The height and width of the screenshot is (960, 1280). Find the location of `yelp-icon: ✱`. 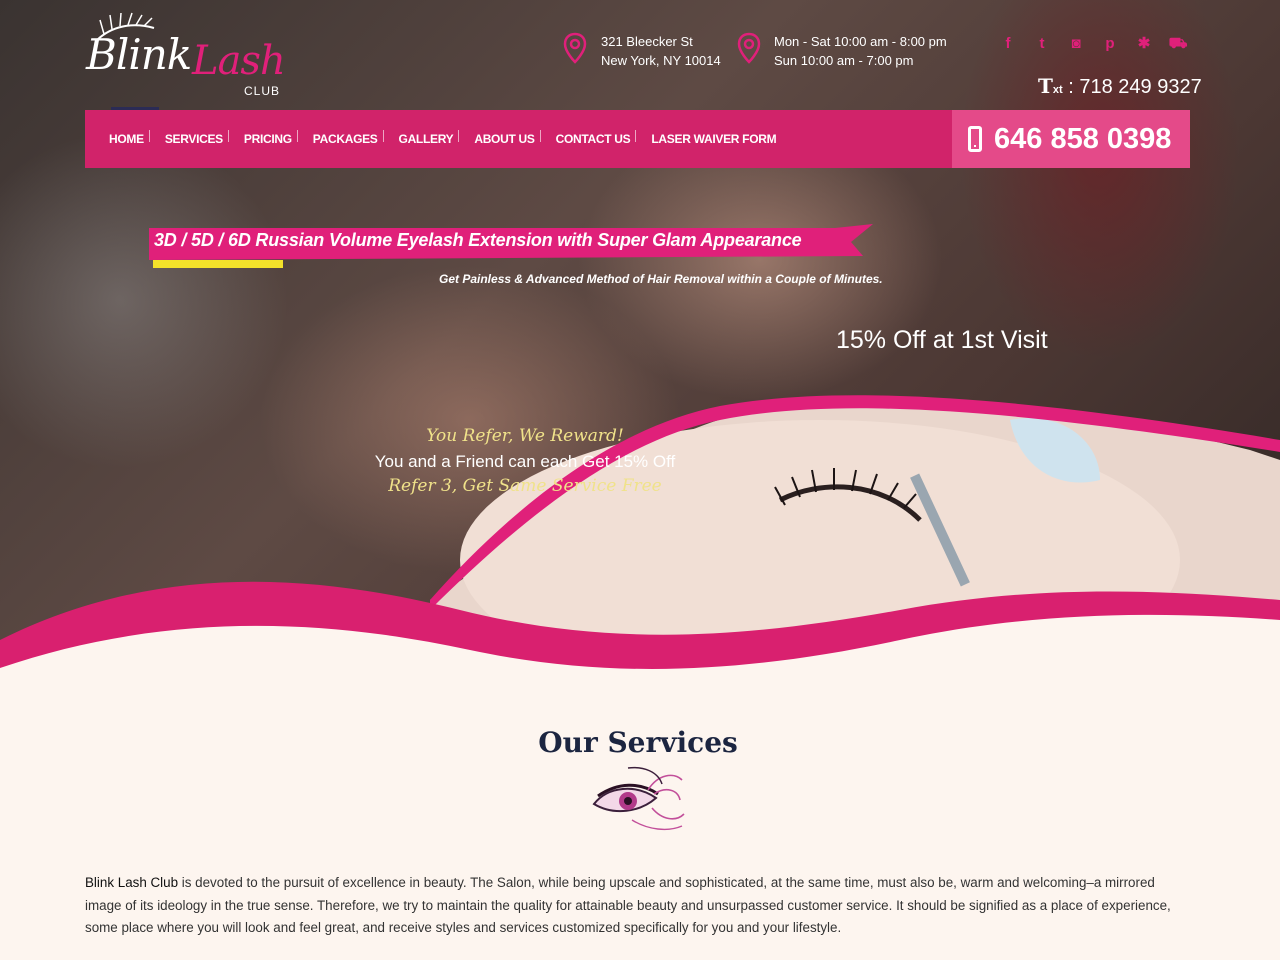

yelp-icon: ✱ is located at coordinates (1144, 44).